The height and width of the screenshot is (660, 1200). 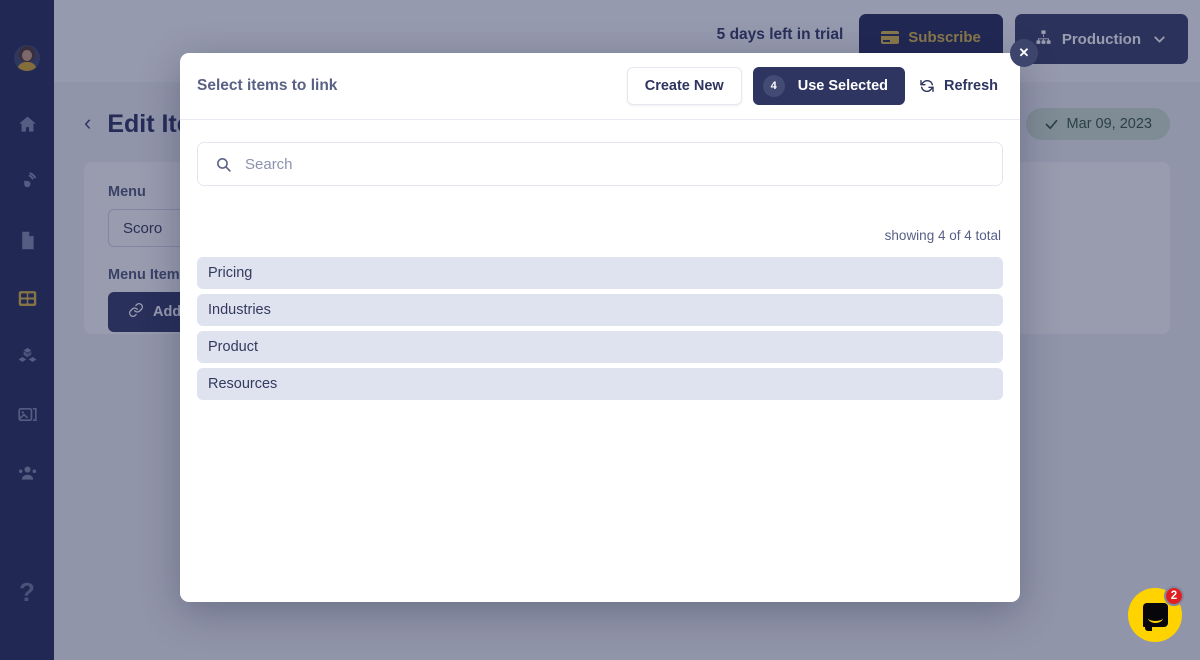 What do you see at coordinates (1024, 53) in the screenshot?
I see `close-icon: ✕` at bounding box center [1024, 53].